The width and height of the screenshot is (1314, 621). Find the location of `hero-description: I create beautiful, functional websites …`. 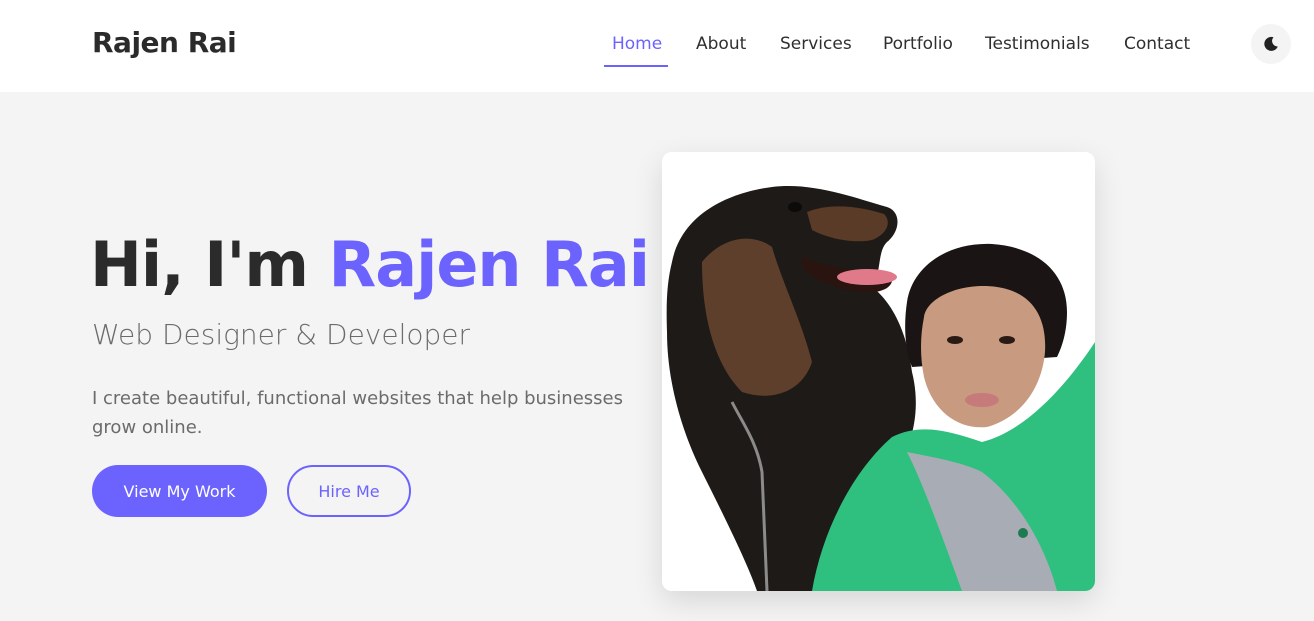

hero-description: I create beautiful, functional websites … is located at coordinates (357, 413).